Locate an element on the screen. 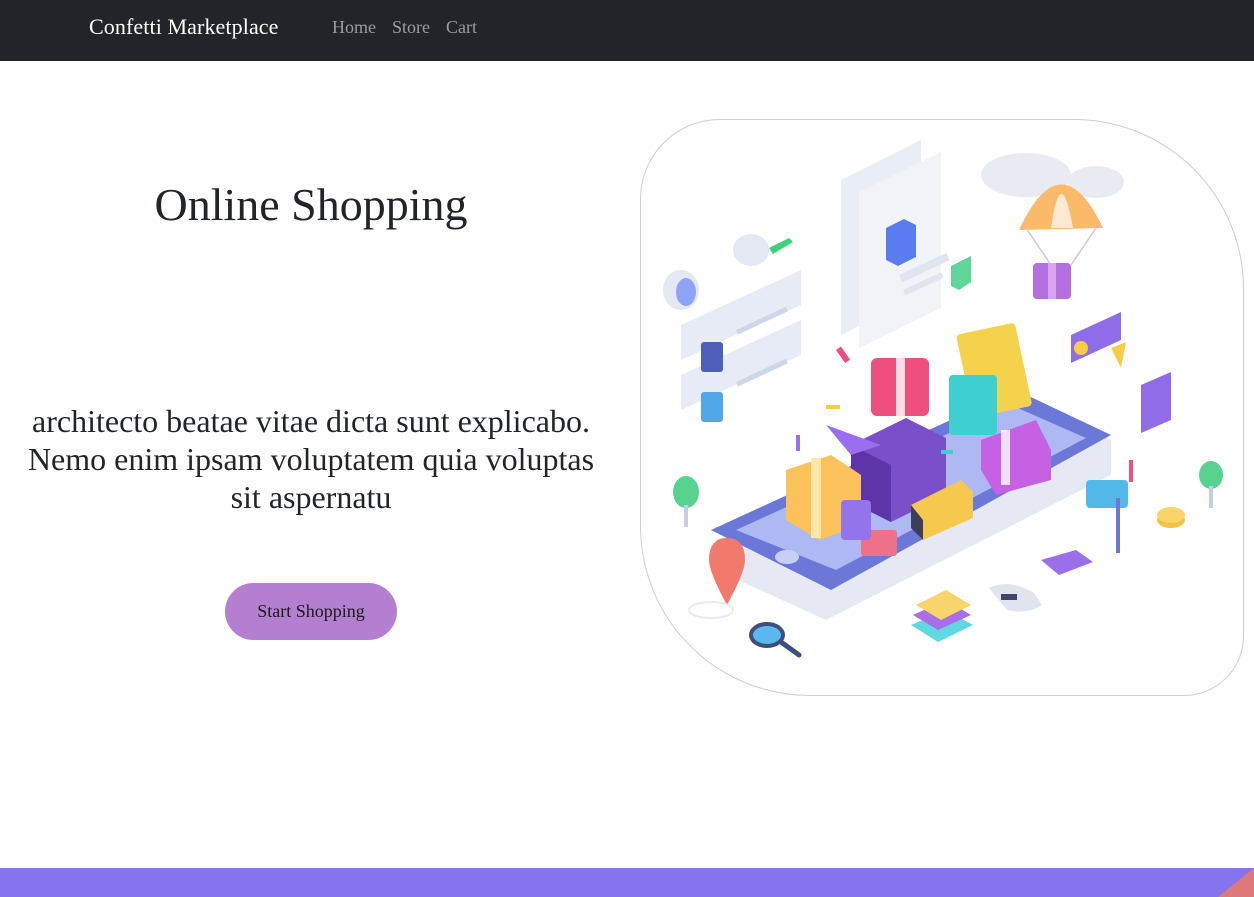 The height and width of the screenshot is (897, 1254). brand-link: Confetti Marketplace is located at coordinates (184, 27).